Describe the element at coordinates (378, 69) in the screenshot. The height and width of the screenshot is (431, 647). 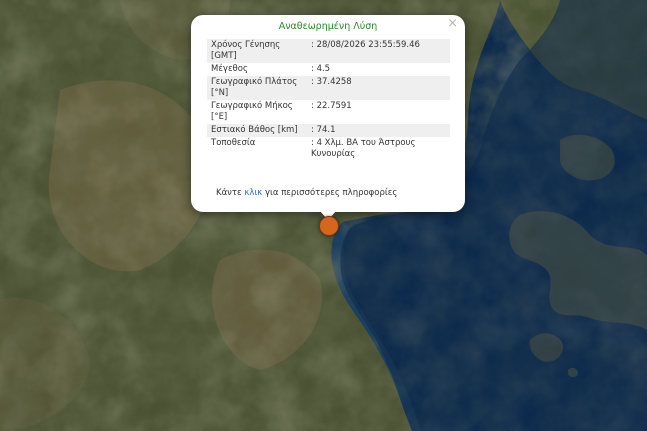
I see `magnitude-value: : 4.5` at that location.